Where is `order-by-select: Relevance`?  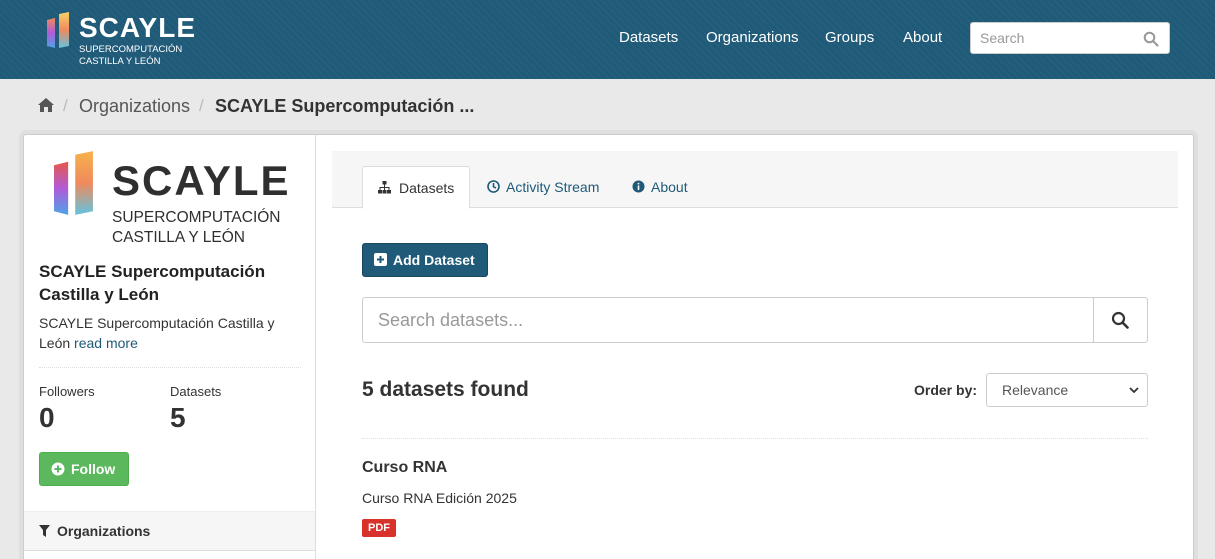 order-by-select: Relevance is located at coordinates (1067, 390).